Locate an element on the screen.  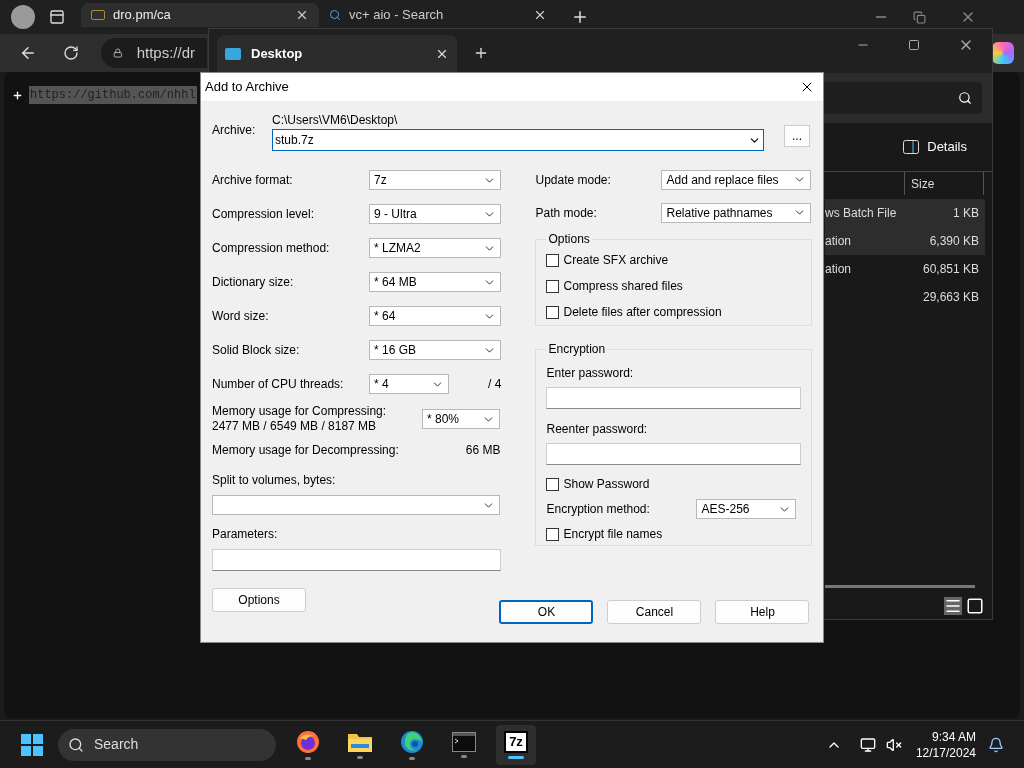
file-row: ation 60,851 KB is located at coordinates (905, 269).